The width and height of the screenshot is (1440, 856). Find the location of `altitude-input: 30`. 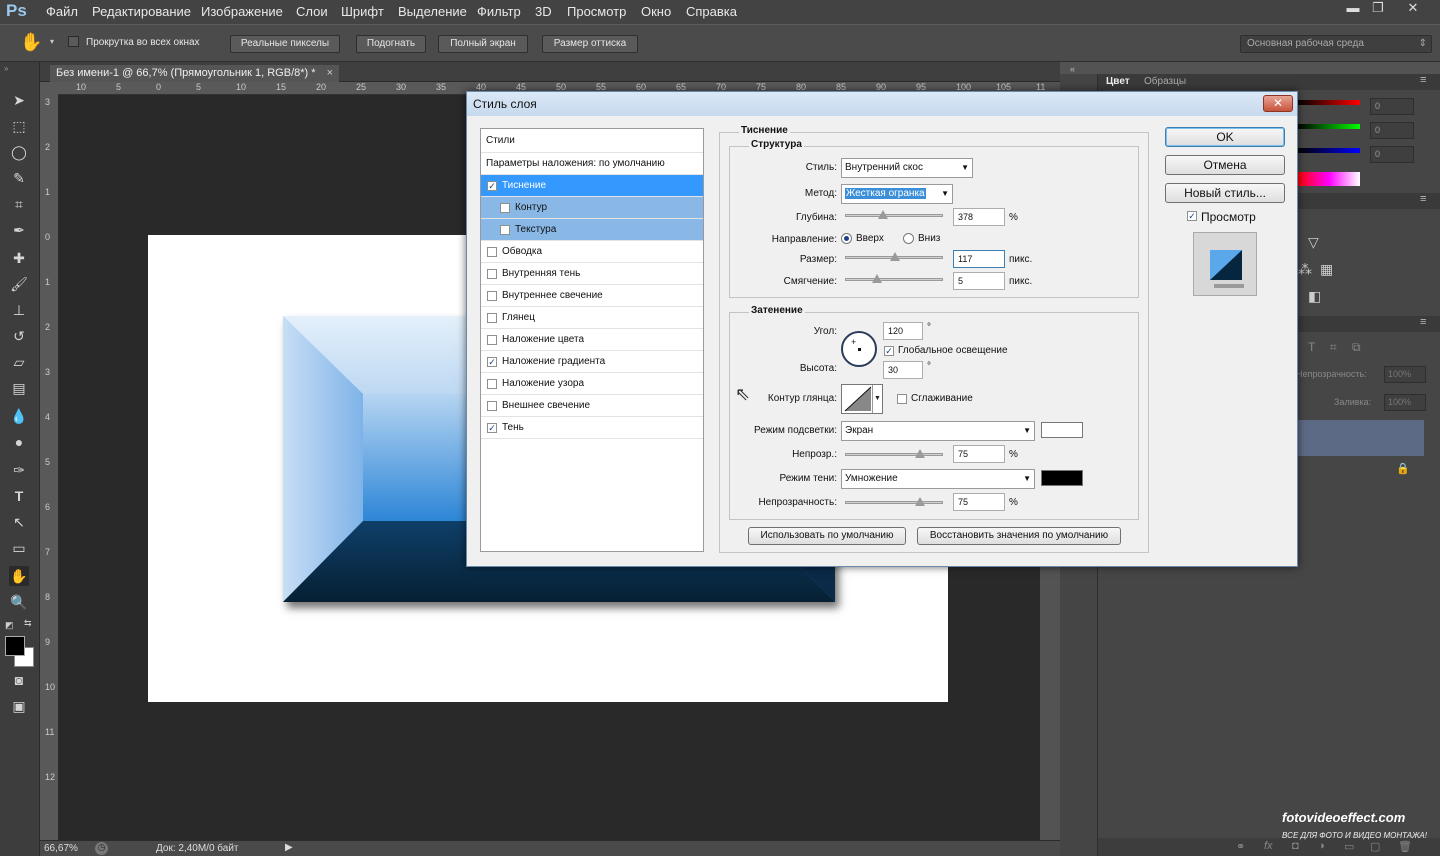

altitude-input: 30 is located at coordinates (903, 370).